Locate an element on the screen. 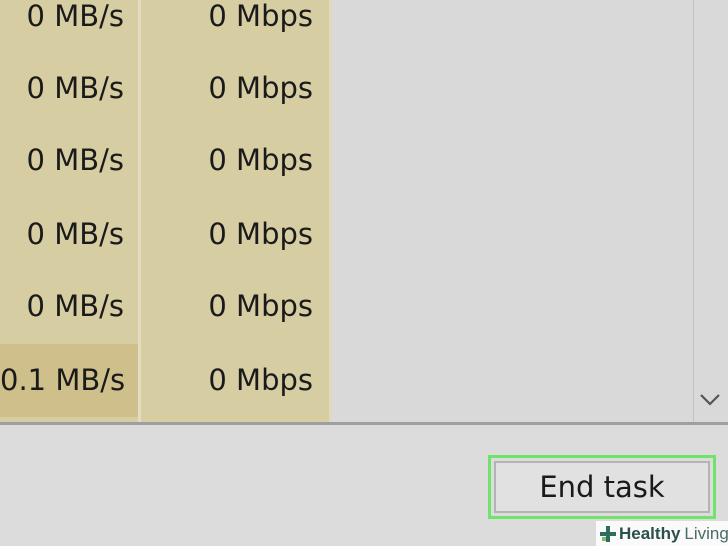 Image resolution: width=728 pixels, height=546 pixels. scroll-down-button is located at coordinates (710, 400).